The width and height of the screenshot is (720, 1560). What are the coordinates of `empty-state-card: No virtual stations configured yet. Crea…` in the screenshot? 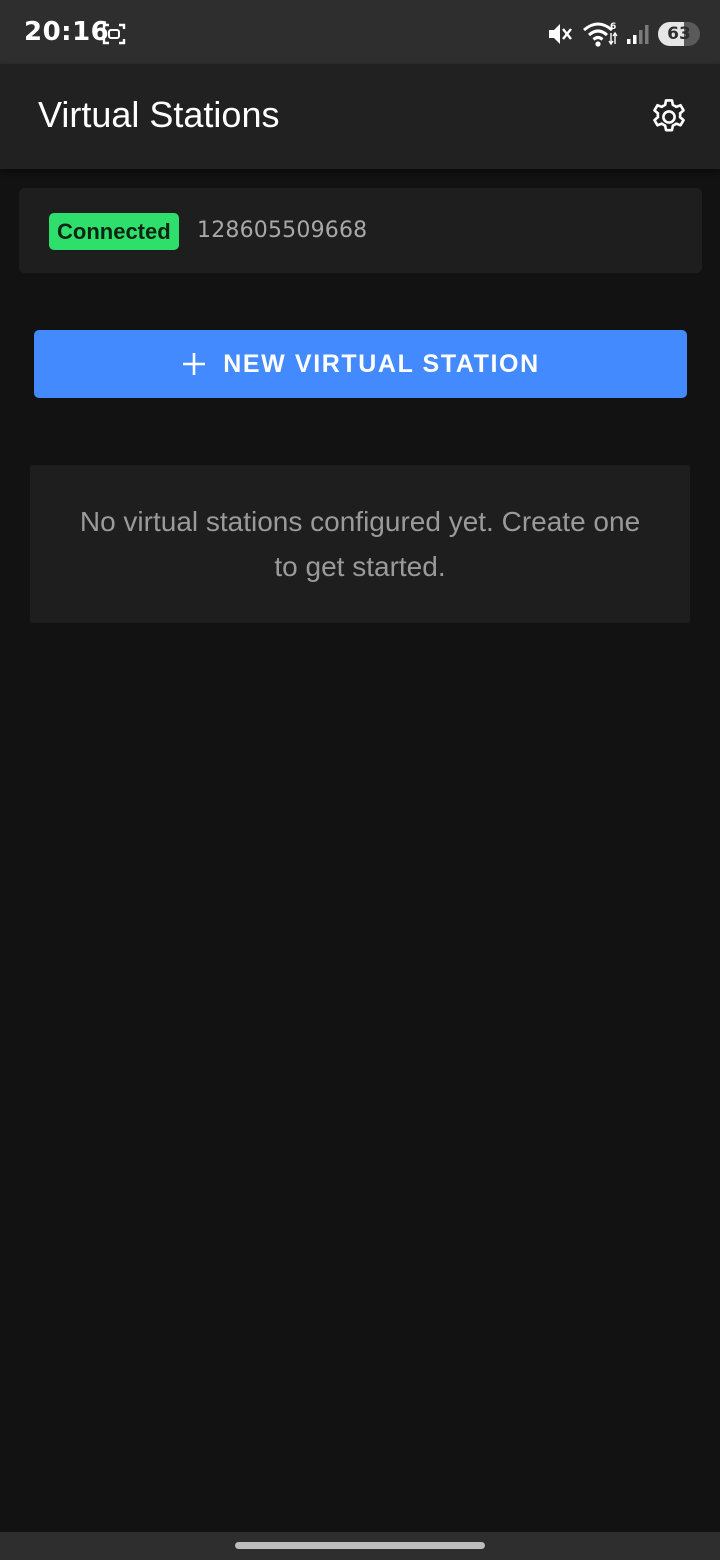 It's located at (360, 544).